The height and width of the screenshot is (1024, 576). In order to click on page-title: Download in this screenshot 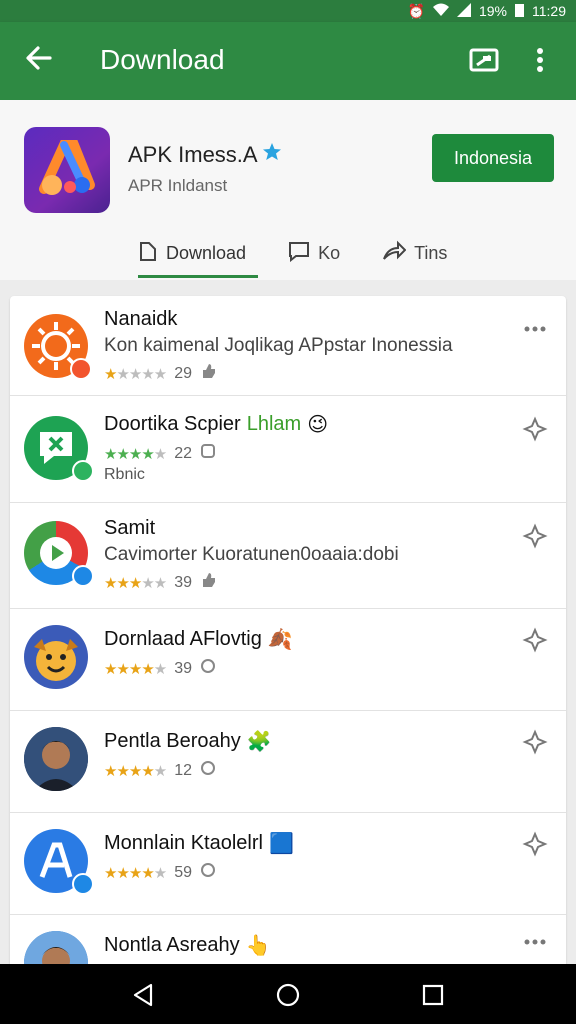, I will do `click(162, 59)`.